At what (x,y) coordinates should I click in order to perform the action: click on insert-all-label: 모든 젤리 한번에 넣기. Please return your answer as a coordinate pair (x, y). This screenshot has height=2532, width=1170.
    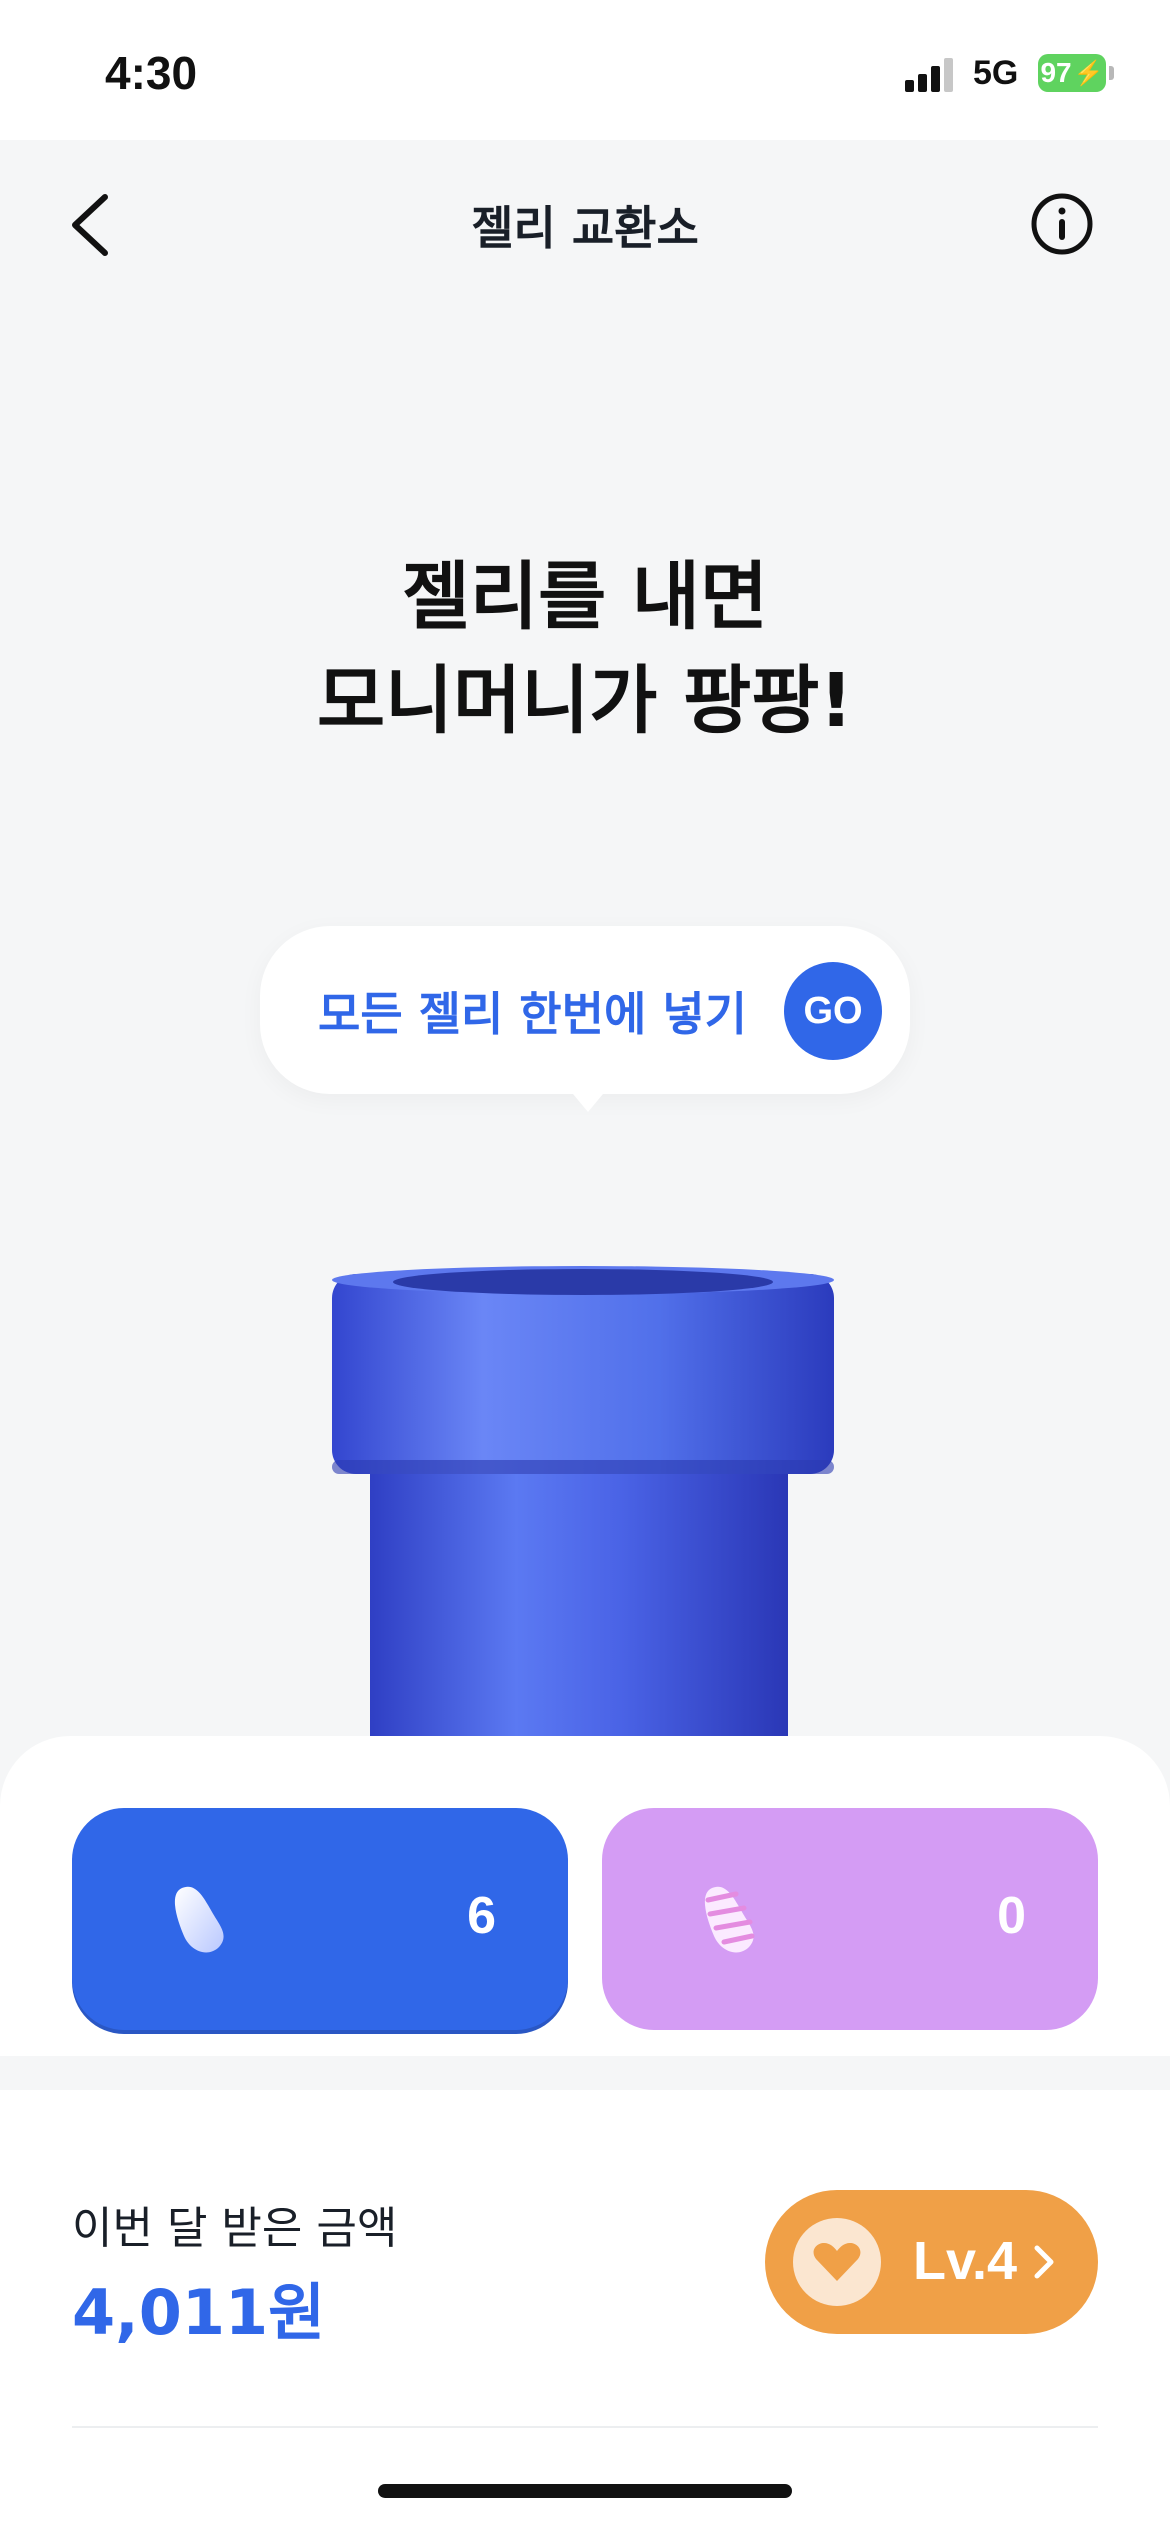
    Looking at the image, I should click on (532, 1014).